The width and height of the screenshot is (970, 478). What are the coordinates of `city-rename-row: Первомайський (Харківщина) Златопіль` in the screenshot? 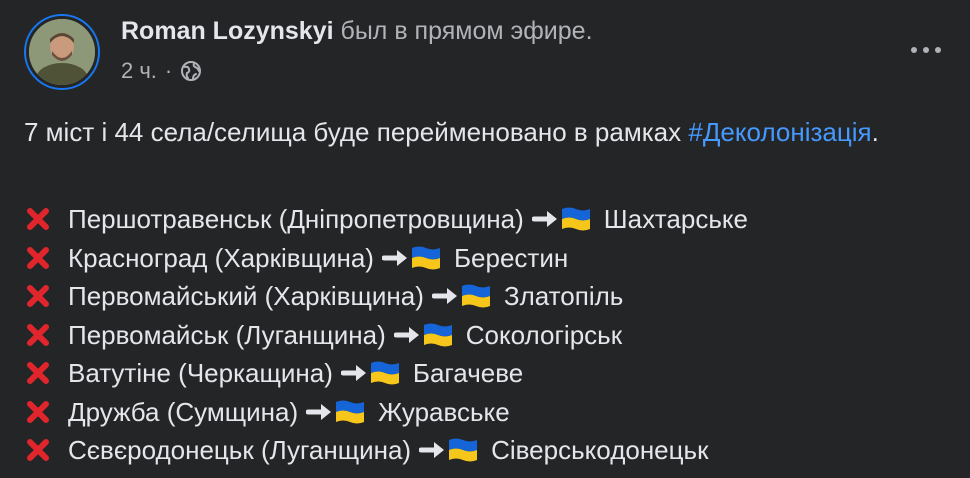 It's located at (489, 296).